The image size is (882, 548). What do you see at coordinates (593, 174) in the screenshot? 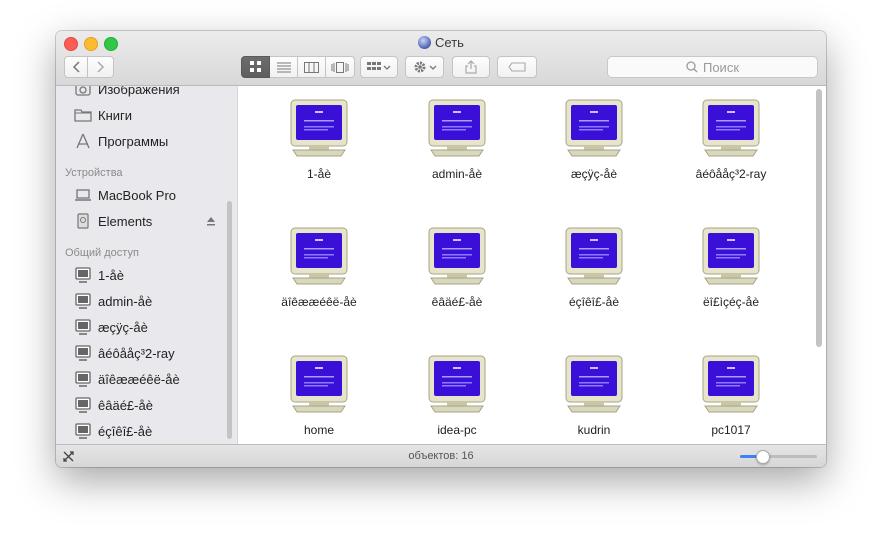
I see `file-label: æçÿç-åè` at bounding box center [593, 174].